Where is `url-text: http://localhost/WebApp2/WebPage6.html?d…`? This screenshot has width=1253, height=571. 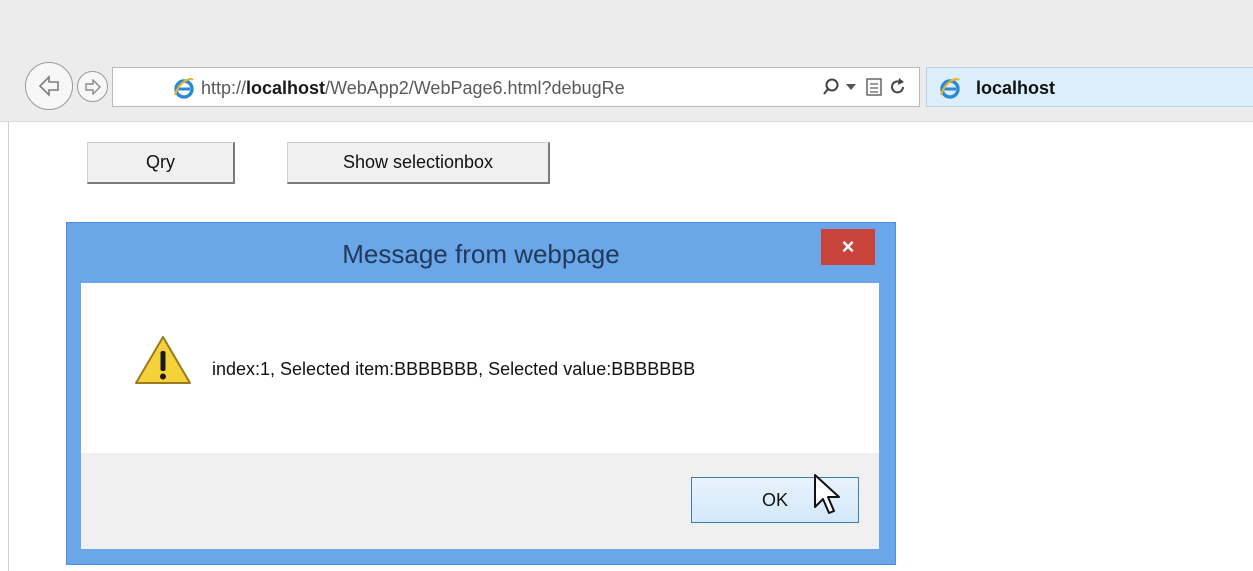
url-text: http://localhost/WebApp2/WebPage6.html?d… is located at coordinates (510, 88).